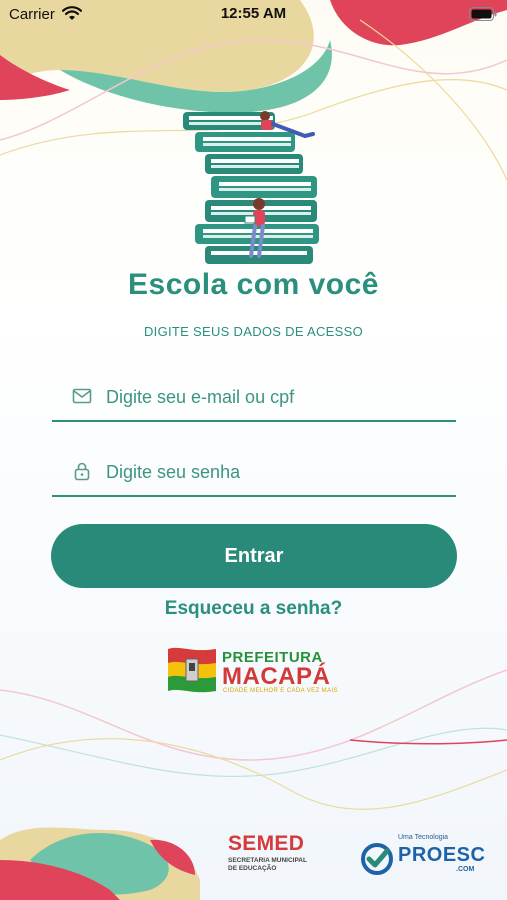 This screenshot has height=900, width=507. I want to click on email-input, so click(276, 397).